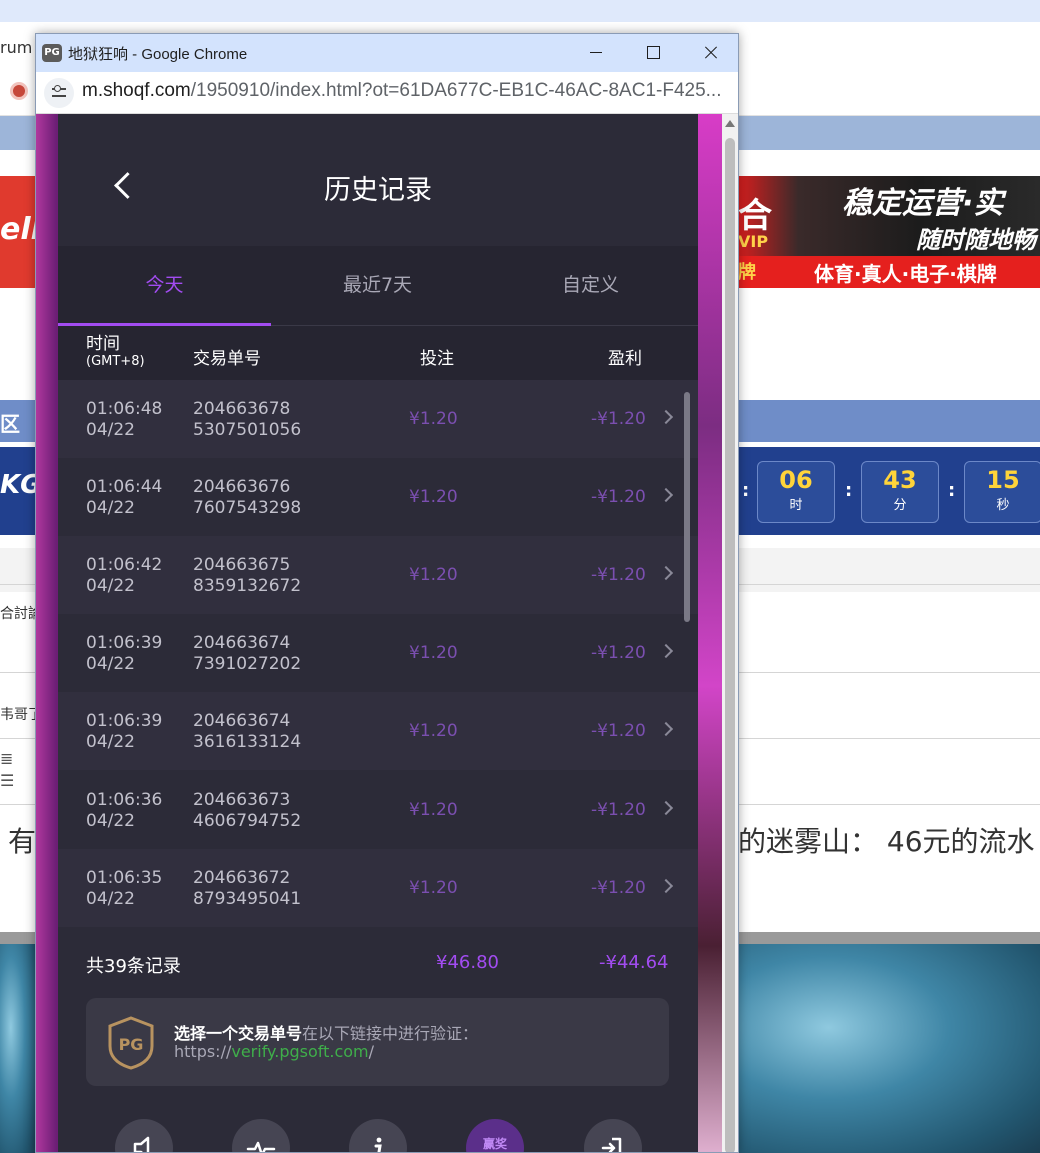 The width and height of the screenshot is (1040, 1153). I want to click on site-settings-icon, so click(59, 93).